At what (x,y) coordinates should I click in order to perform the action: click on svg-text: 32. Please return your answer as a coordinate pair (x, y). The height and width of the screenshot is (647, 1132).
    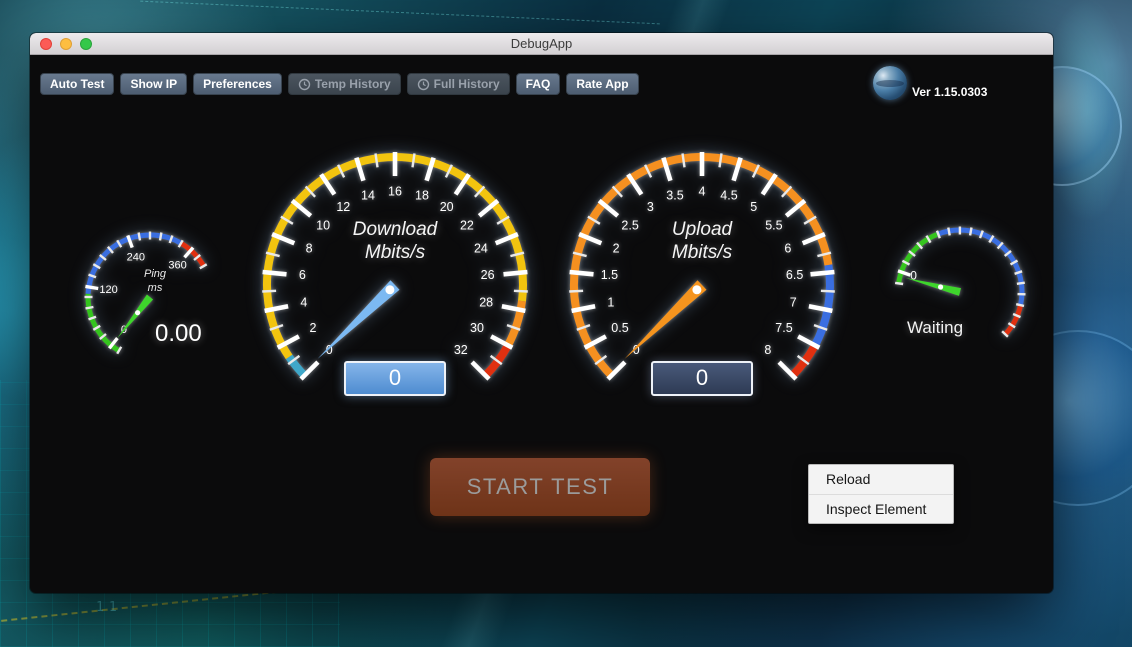
    Looking at the image, I should click on (461, 350).